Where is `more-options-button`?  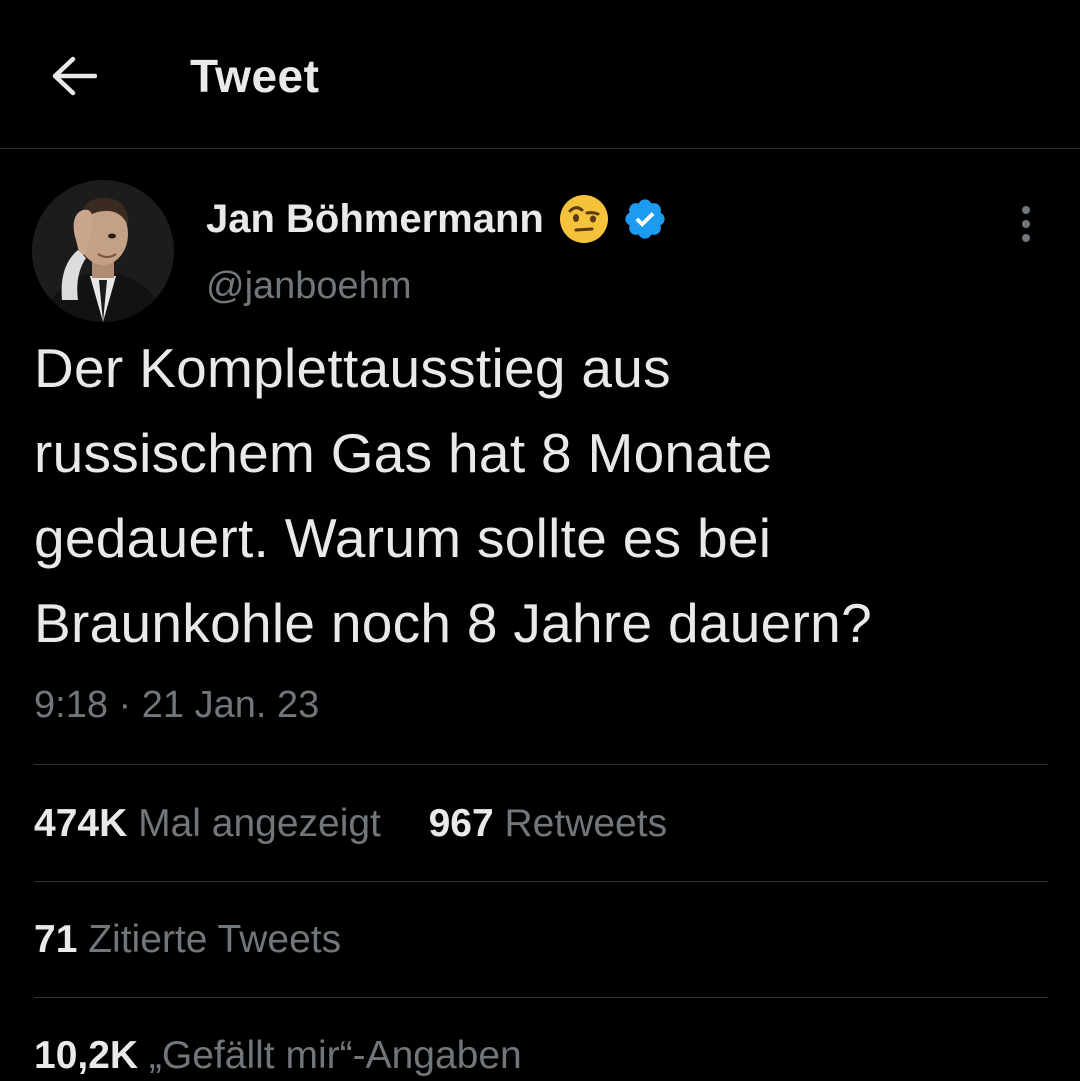
more-options-button is located at coordinates (1026, 224).